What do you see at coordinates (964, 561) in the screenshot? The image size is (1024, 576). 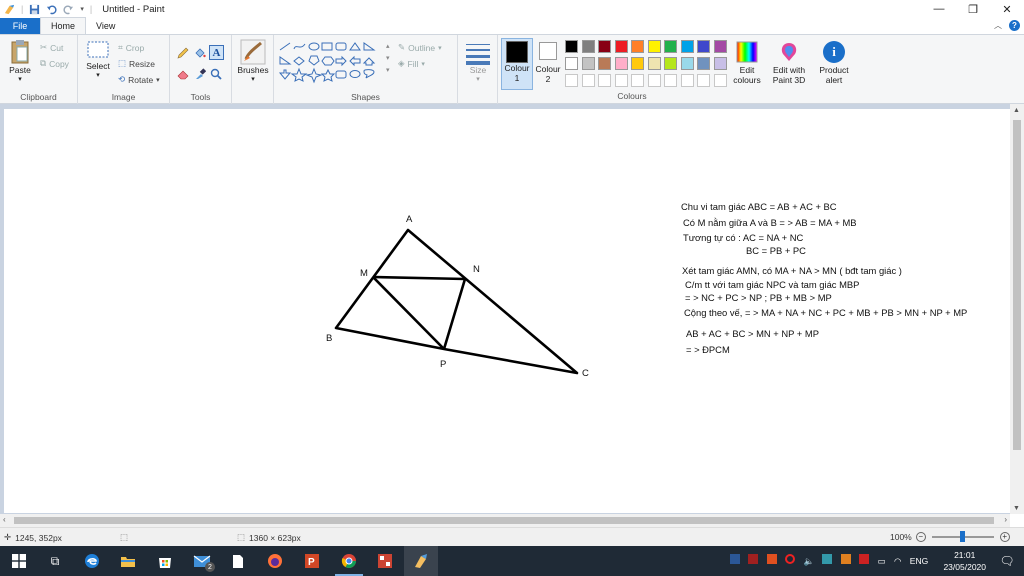 I see `clock: 21:01 23/05/2020` at bounding box center [964, 561].